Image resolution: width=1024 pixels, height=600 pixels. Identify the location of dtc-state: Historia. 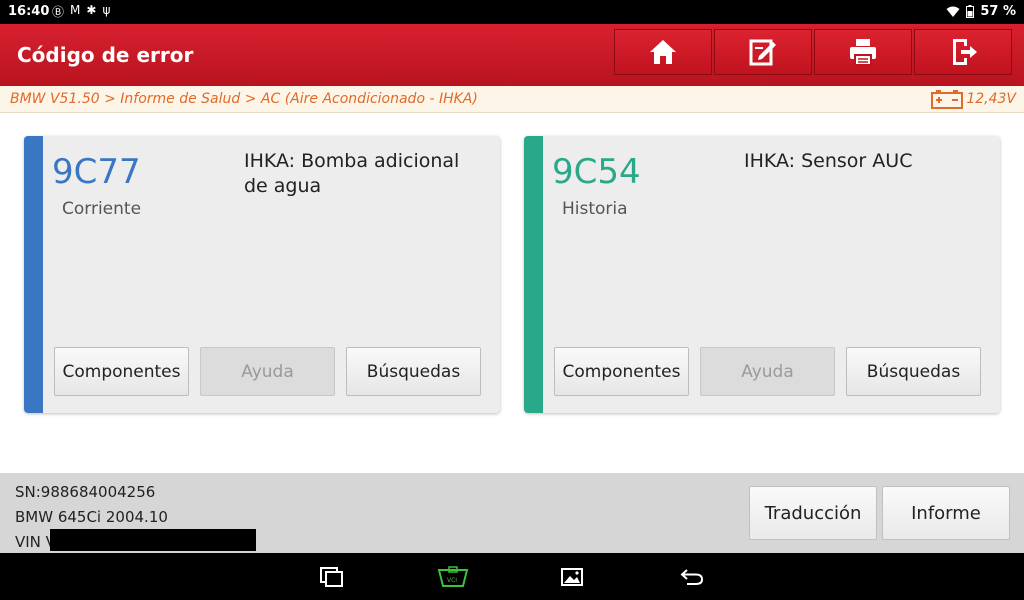
(595, 209).